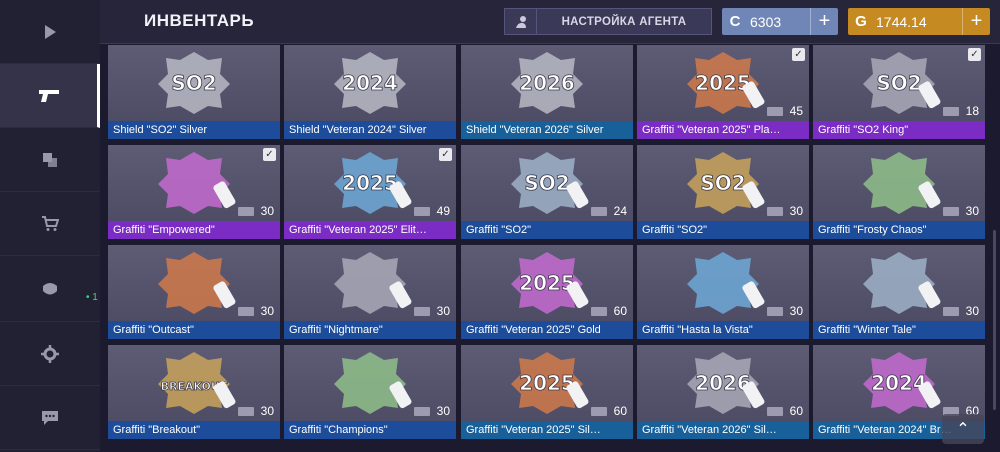 This screenshot has height=452, width=1000. Describe the element at coordinates (194, 292) in the screenshot. I see `inventory-item-card: 30 Graffiti "Outcast"` at that location.